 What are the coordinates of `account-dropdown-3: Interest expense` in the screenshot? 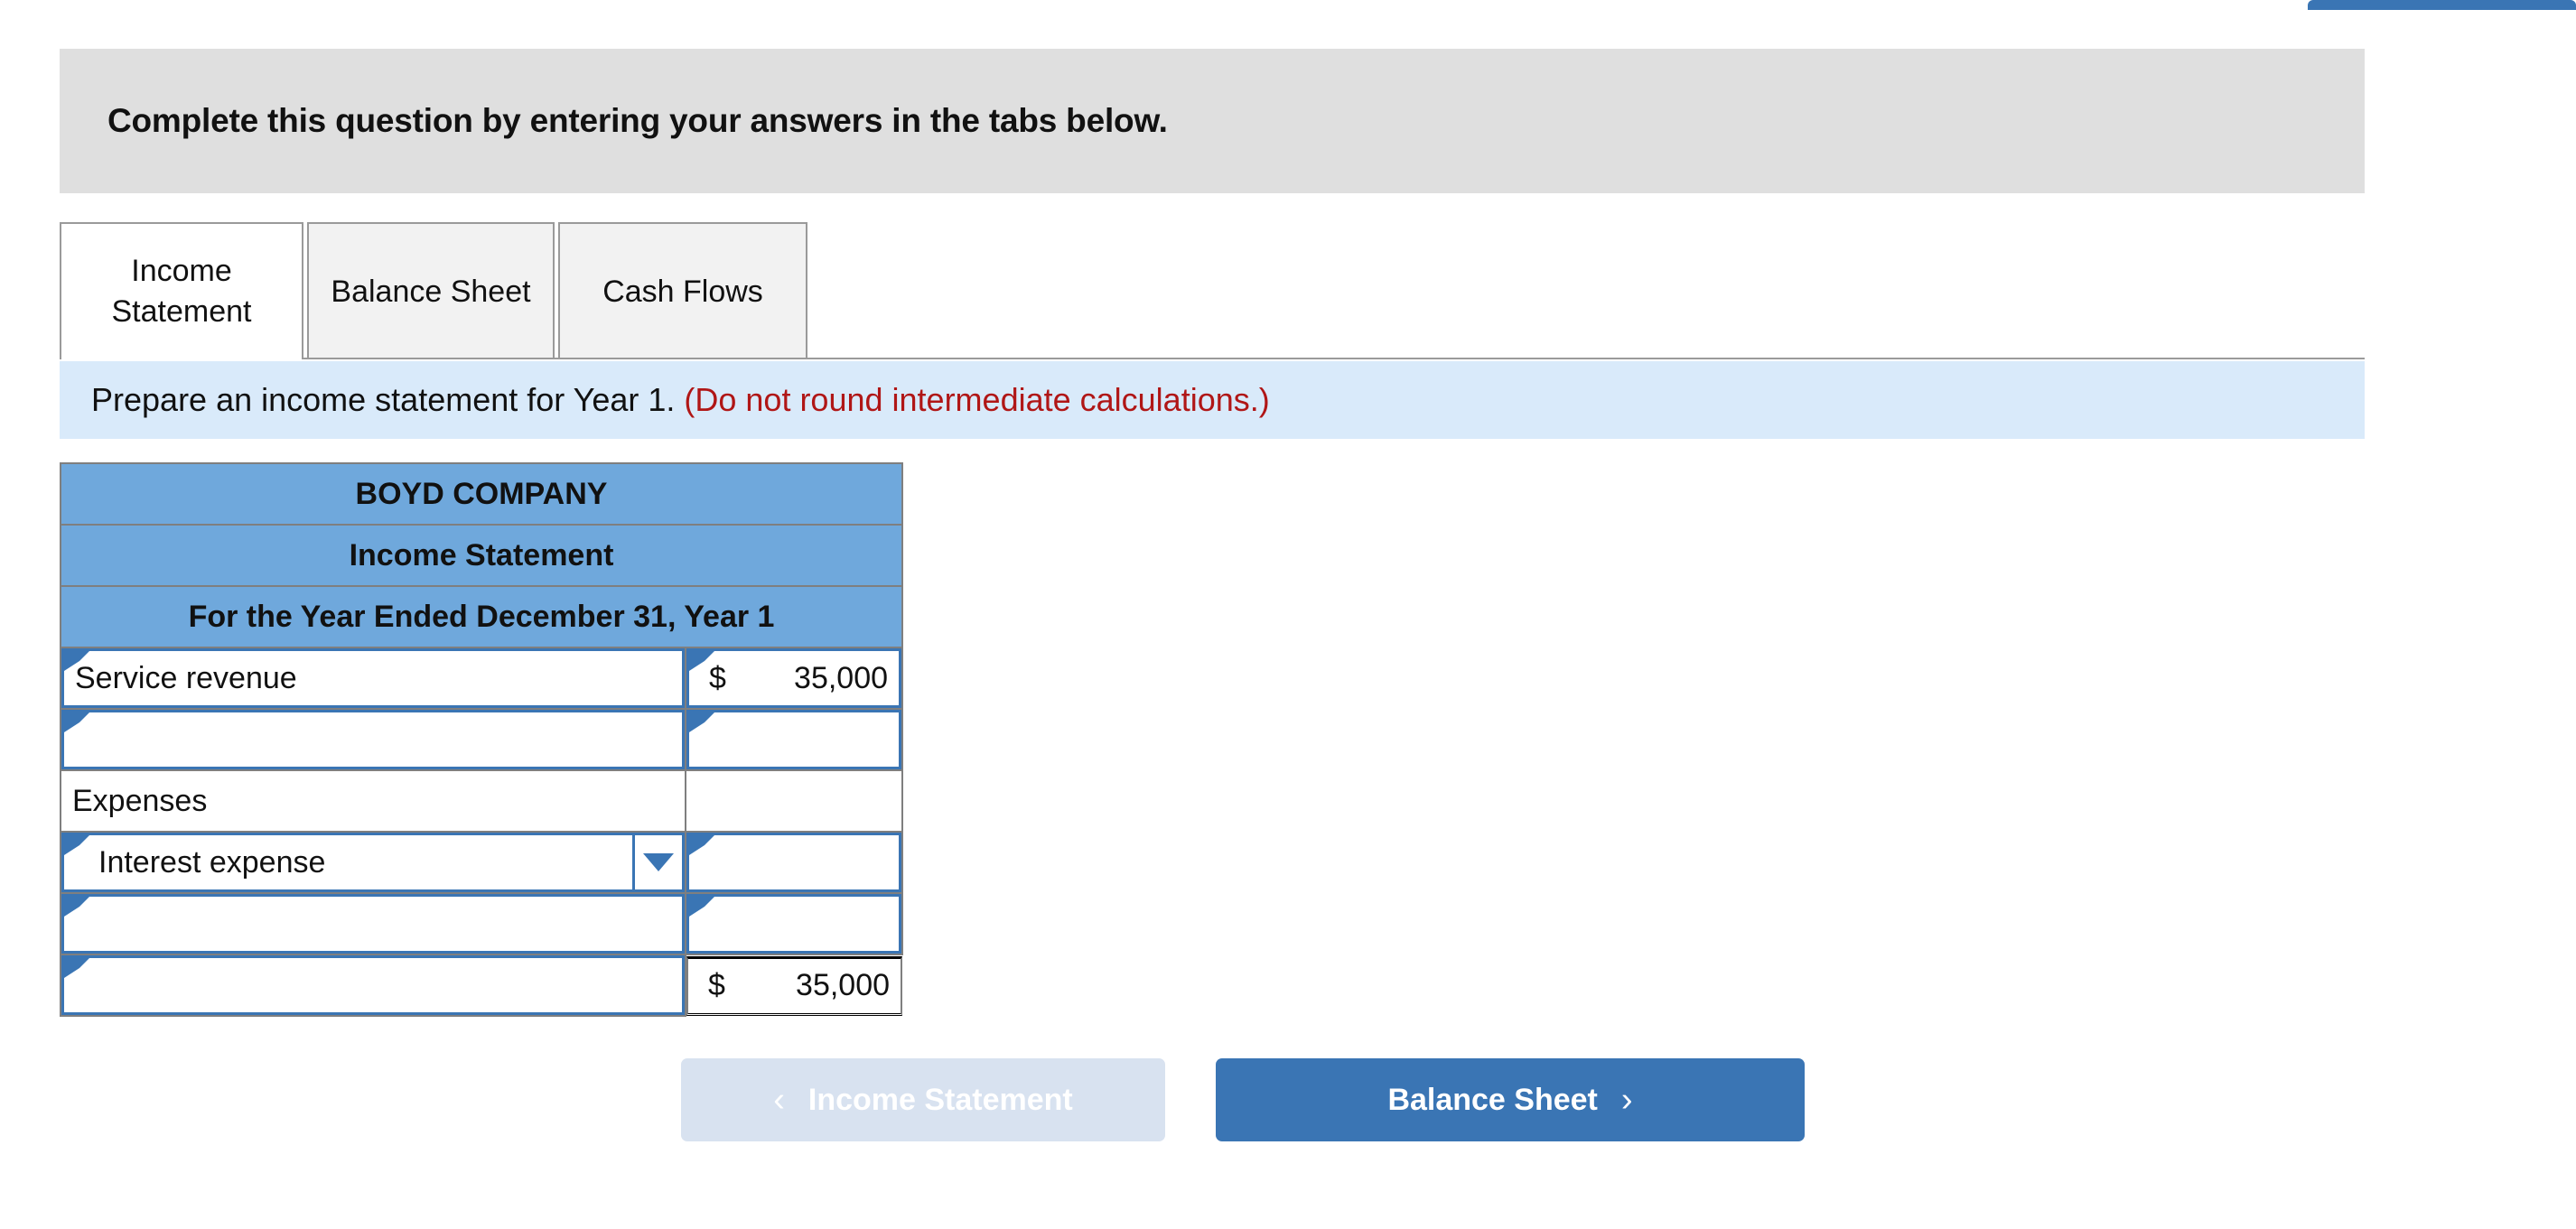 It's located at (373, 862).